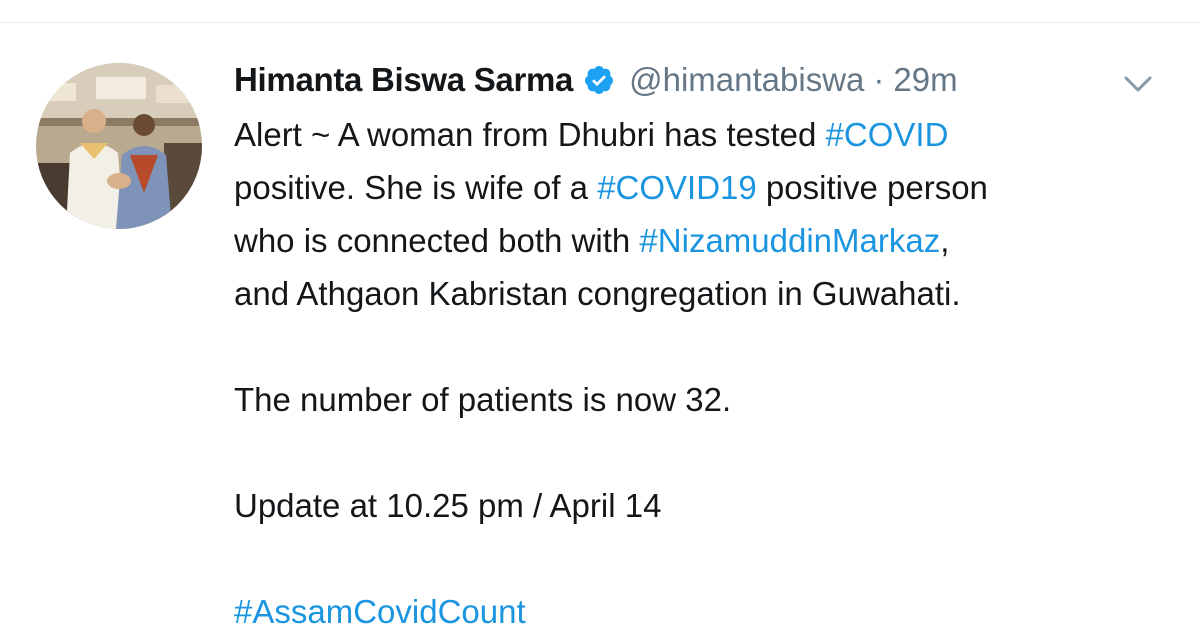 Image resolution: width=1200 pixels, height=638 pixels. I want to click on top-divider, so click(600, 22).